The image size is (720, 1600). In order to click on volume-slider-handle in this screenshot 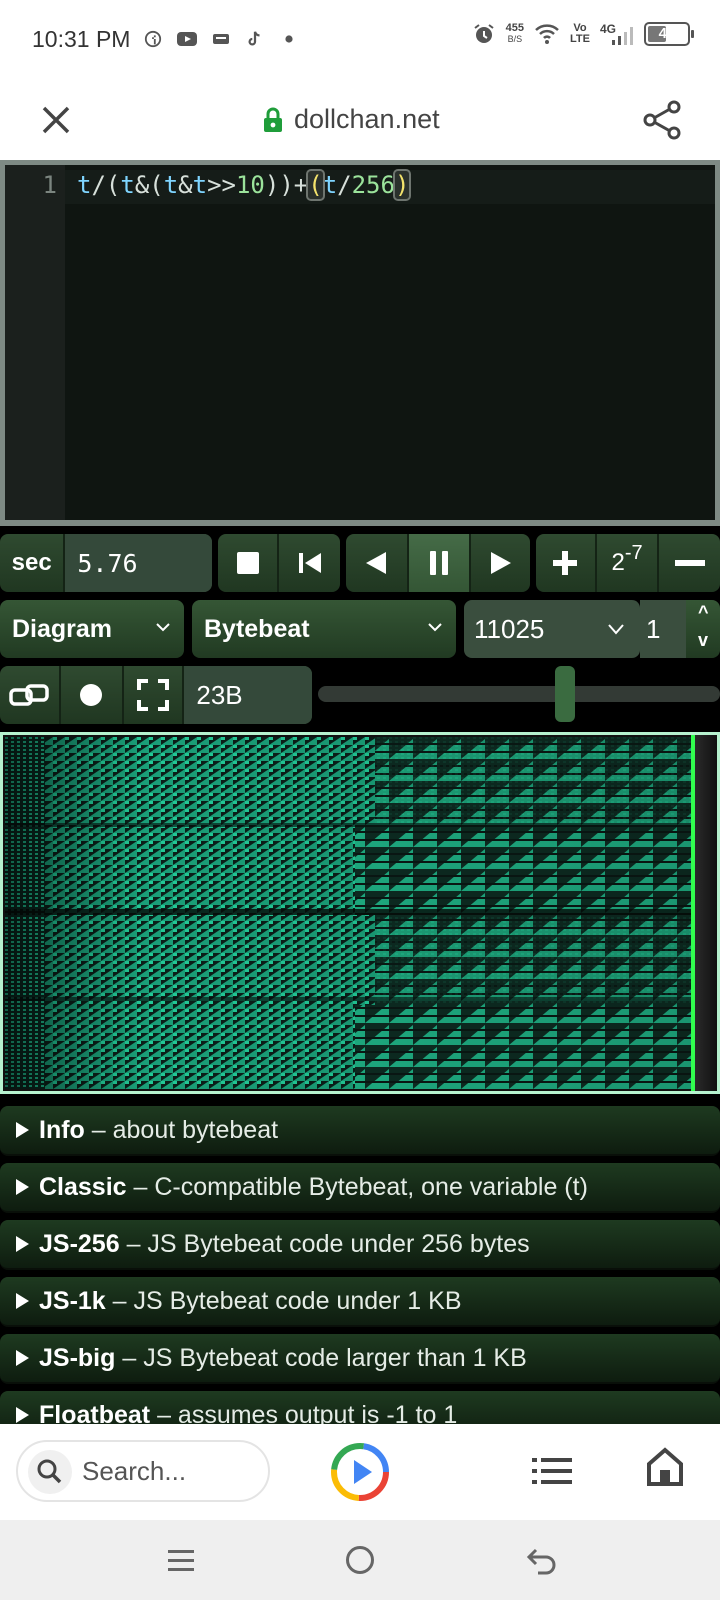, I will do `click(565, 694)`.